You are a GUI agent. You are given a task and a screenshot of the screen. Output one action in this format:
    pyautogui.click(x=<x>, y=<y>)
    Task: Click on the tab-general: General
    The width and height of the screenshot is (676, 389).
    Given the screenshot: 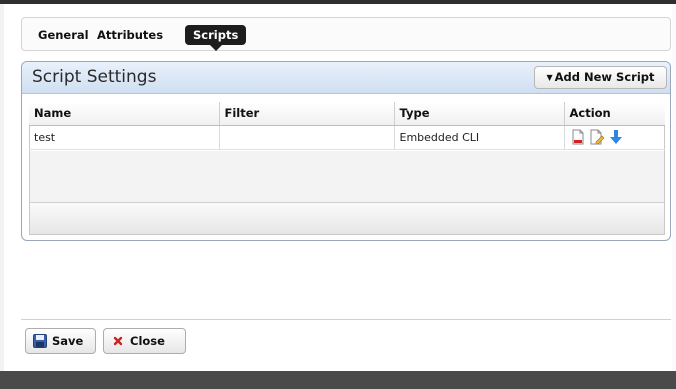 What is the action you would take?
    pyautogui.click(x=63, y=35)
    